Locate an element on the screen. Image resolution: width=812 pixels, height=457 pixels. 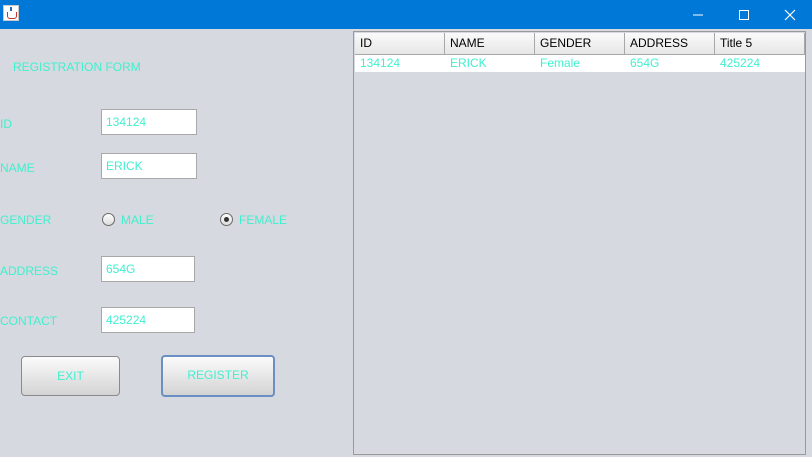
cell-address: 654G is located at coordinates (645, 63).